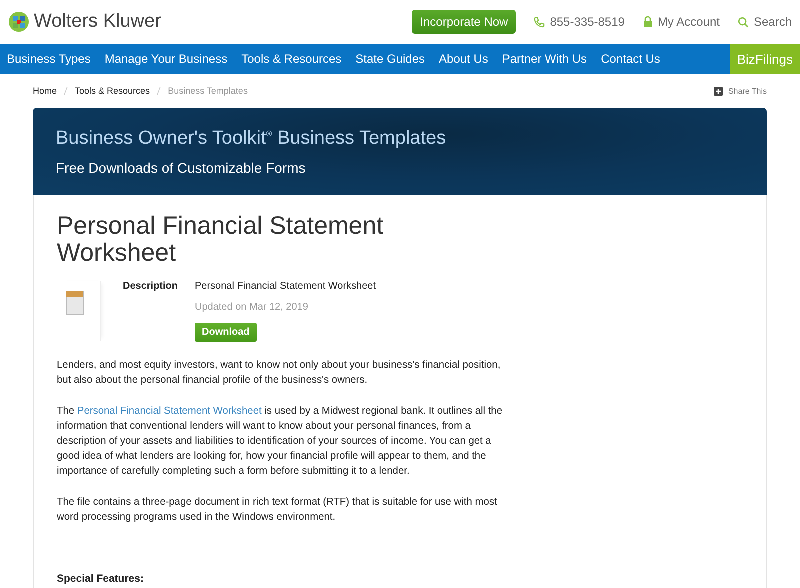  What do you see at coordinates (740, 91) in the screenshot?
I see `share-link: Share This` at bounding box center [740, 91].